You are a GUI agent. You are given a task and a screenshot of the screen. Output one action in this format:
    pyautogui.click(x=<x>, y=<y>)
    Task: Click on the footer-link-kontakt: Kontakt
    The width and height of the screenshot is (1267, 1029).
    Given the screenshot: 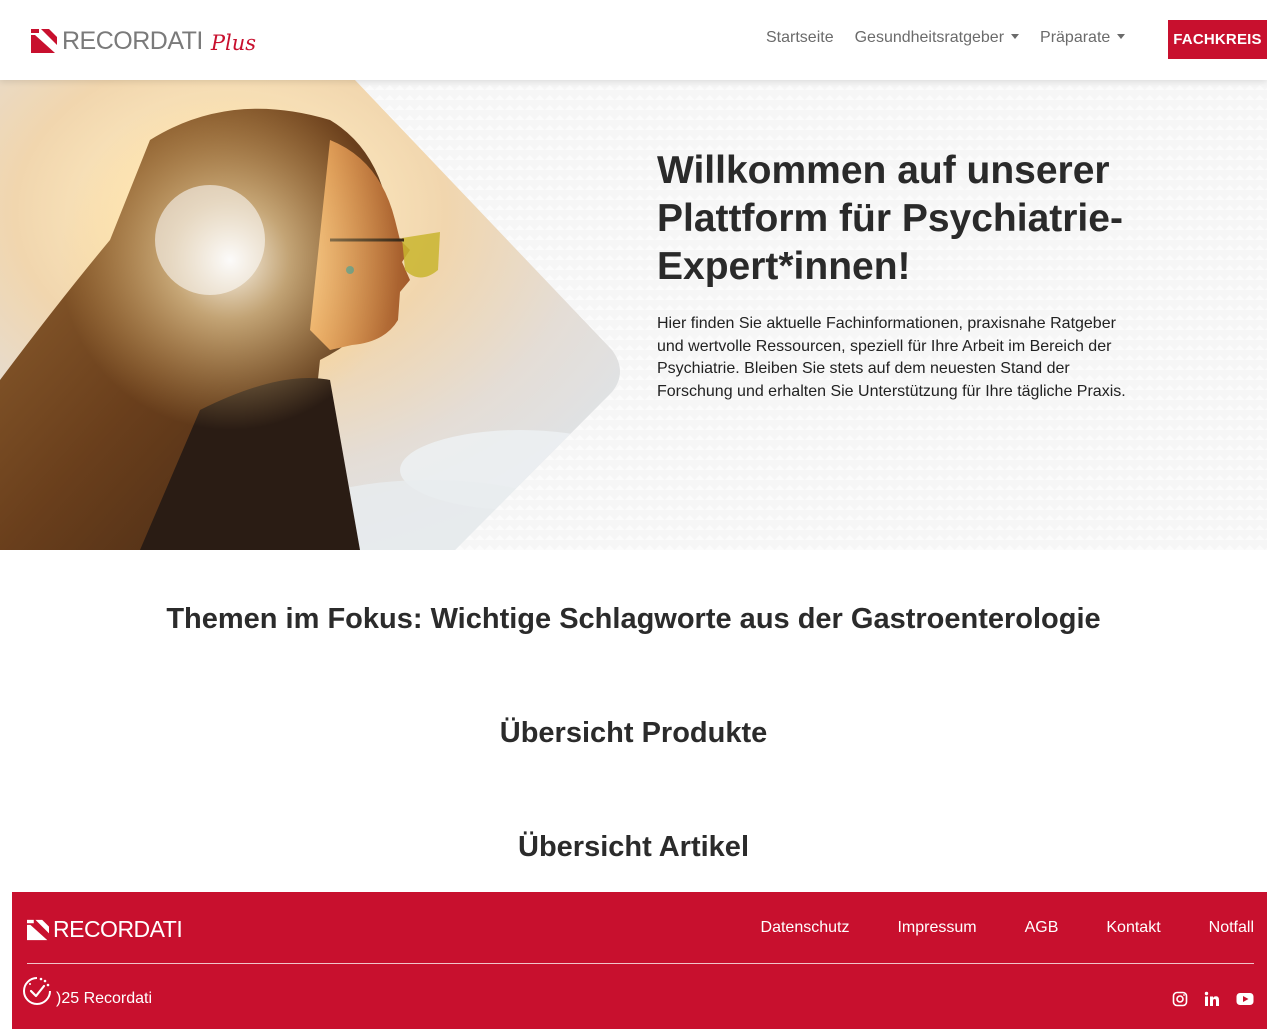 What is the action you would take?
    pyautogui.click(x=1133, y=928)
    